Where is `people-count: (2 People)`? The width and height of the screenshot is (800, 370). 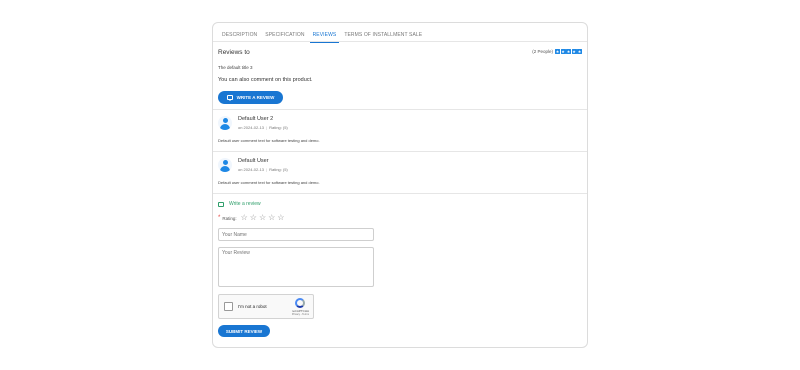
people-count: (2 People) is located at coordinates (542, 51).